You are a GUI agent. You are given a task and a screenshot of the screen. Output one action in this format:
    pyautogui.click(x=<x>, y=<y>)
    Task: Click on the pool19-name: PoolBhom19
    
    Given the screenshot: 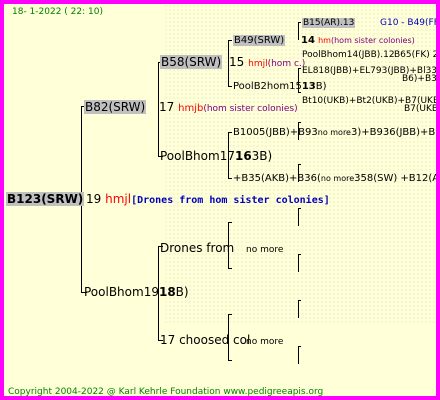 What is the action you would take?
    pyautogui.click(x=121, y=292)
    